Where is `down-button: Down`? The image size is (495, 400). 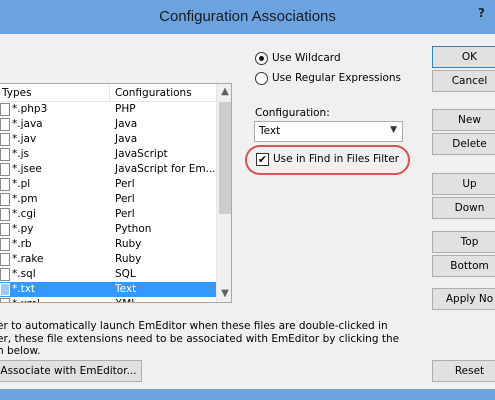
down-button: Down is located at coordinates (463, 208).